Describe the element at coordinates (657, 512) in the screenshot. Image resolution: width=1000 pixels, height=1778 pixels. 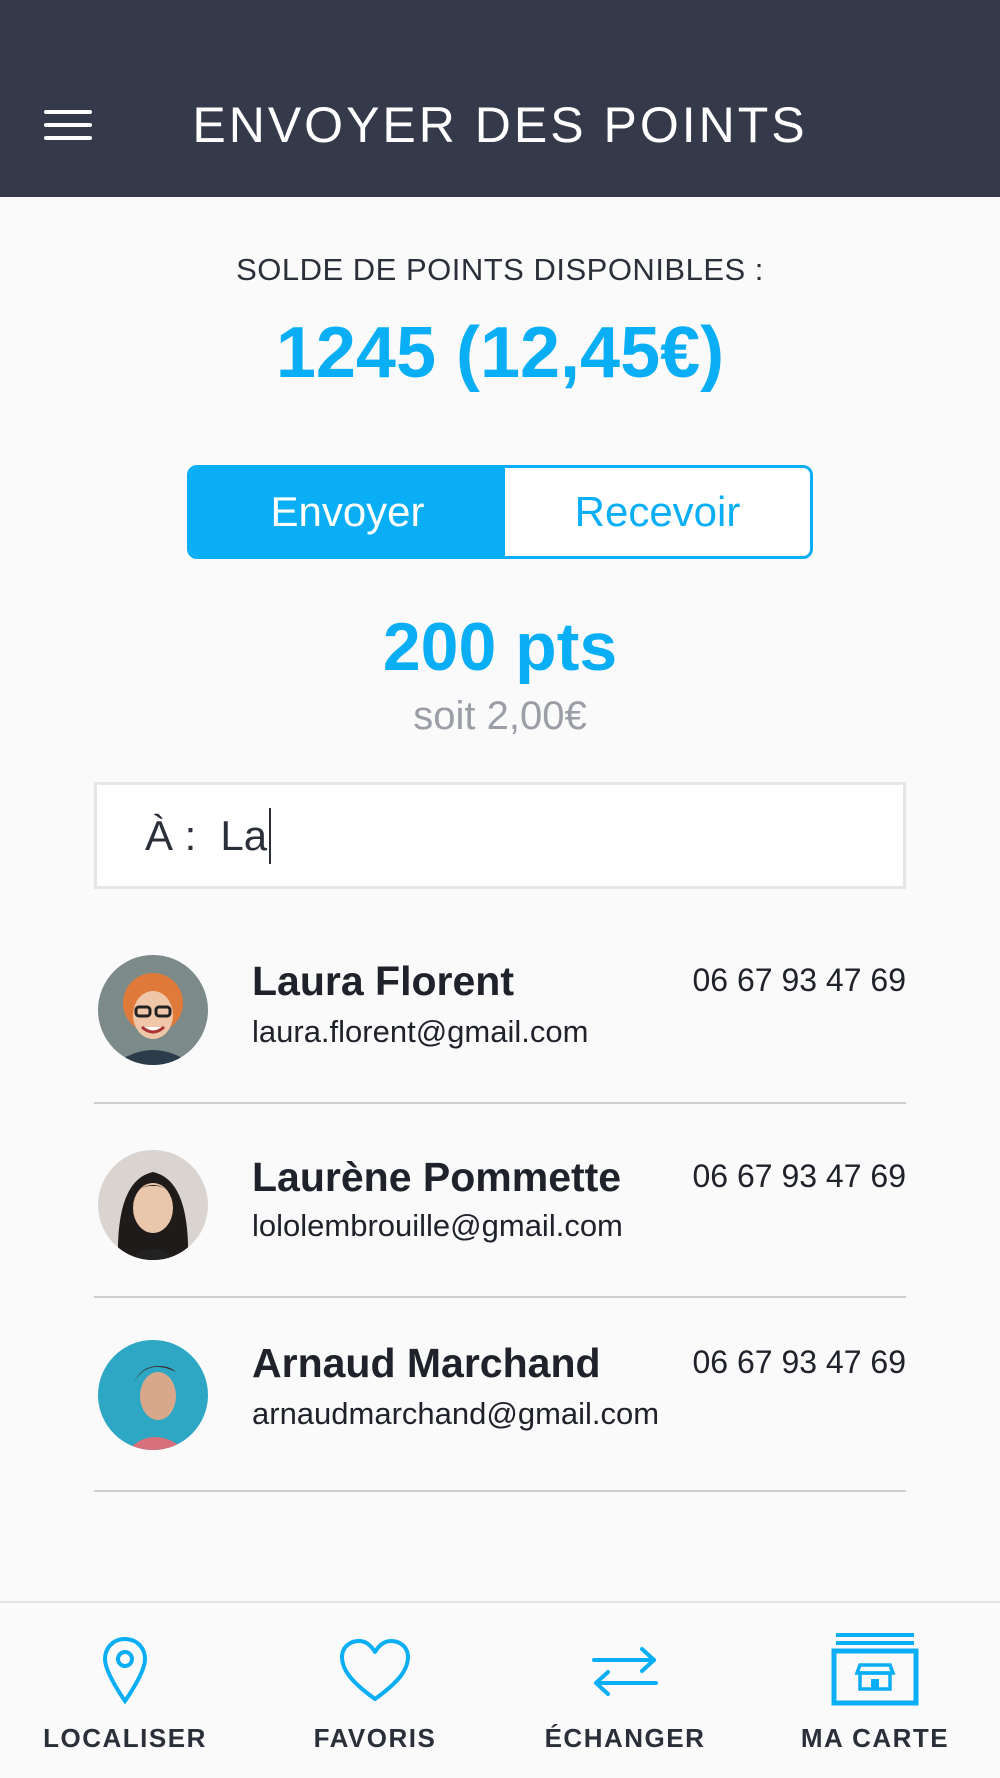
I see `receive-tab: Recevoir` at that location.